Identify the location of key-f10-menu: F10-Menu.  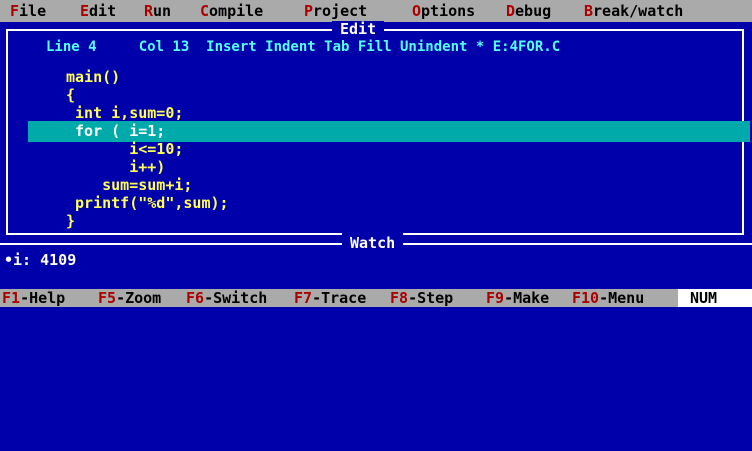
(608, 298).